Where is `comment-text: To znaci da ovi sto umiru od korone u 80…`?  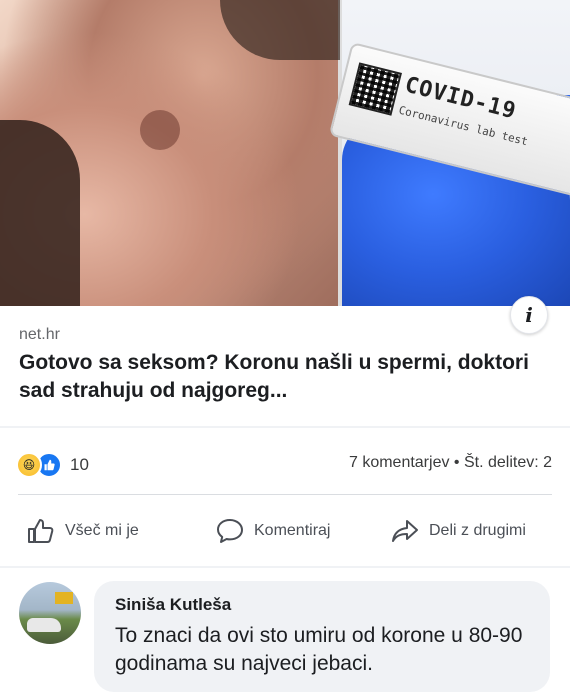 comment-text: To znaci da ovi sto umiru od korone u 80… is located at coordinates (319, 649).